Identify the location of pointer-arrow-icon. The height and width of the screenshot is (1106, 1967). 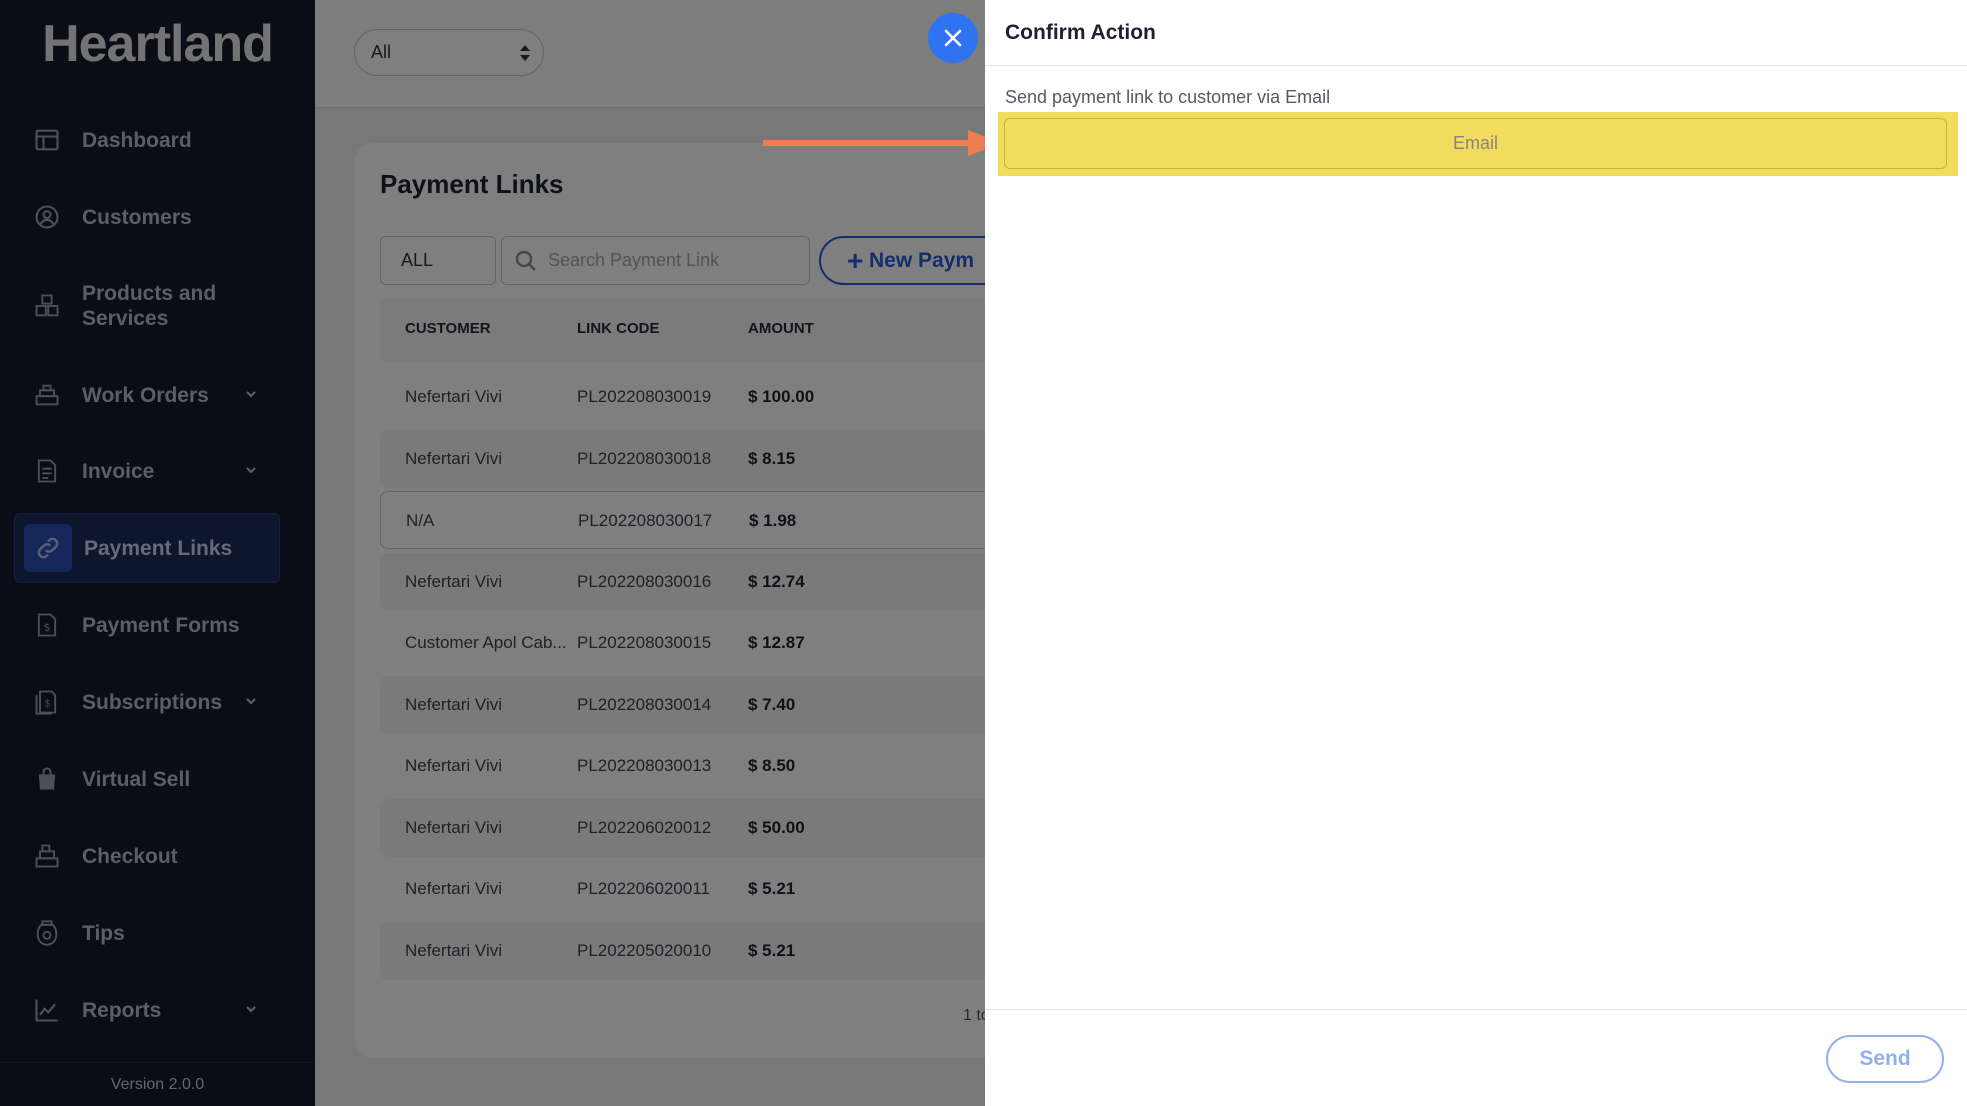
(882, 143).